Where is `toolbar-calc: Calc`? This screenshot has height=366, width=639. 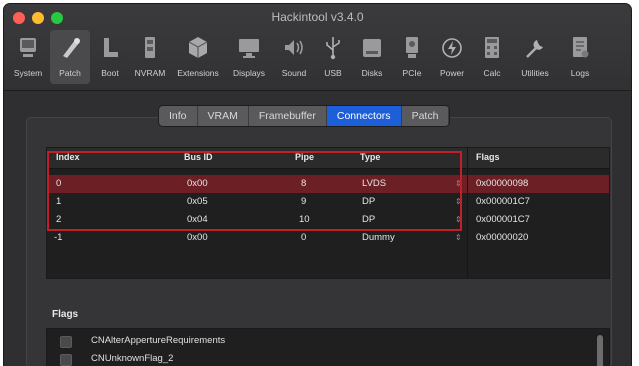 toolbar-calc: Calc is located at coordinates (492, 57).